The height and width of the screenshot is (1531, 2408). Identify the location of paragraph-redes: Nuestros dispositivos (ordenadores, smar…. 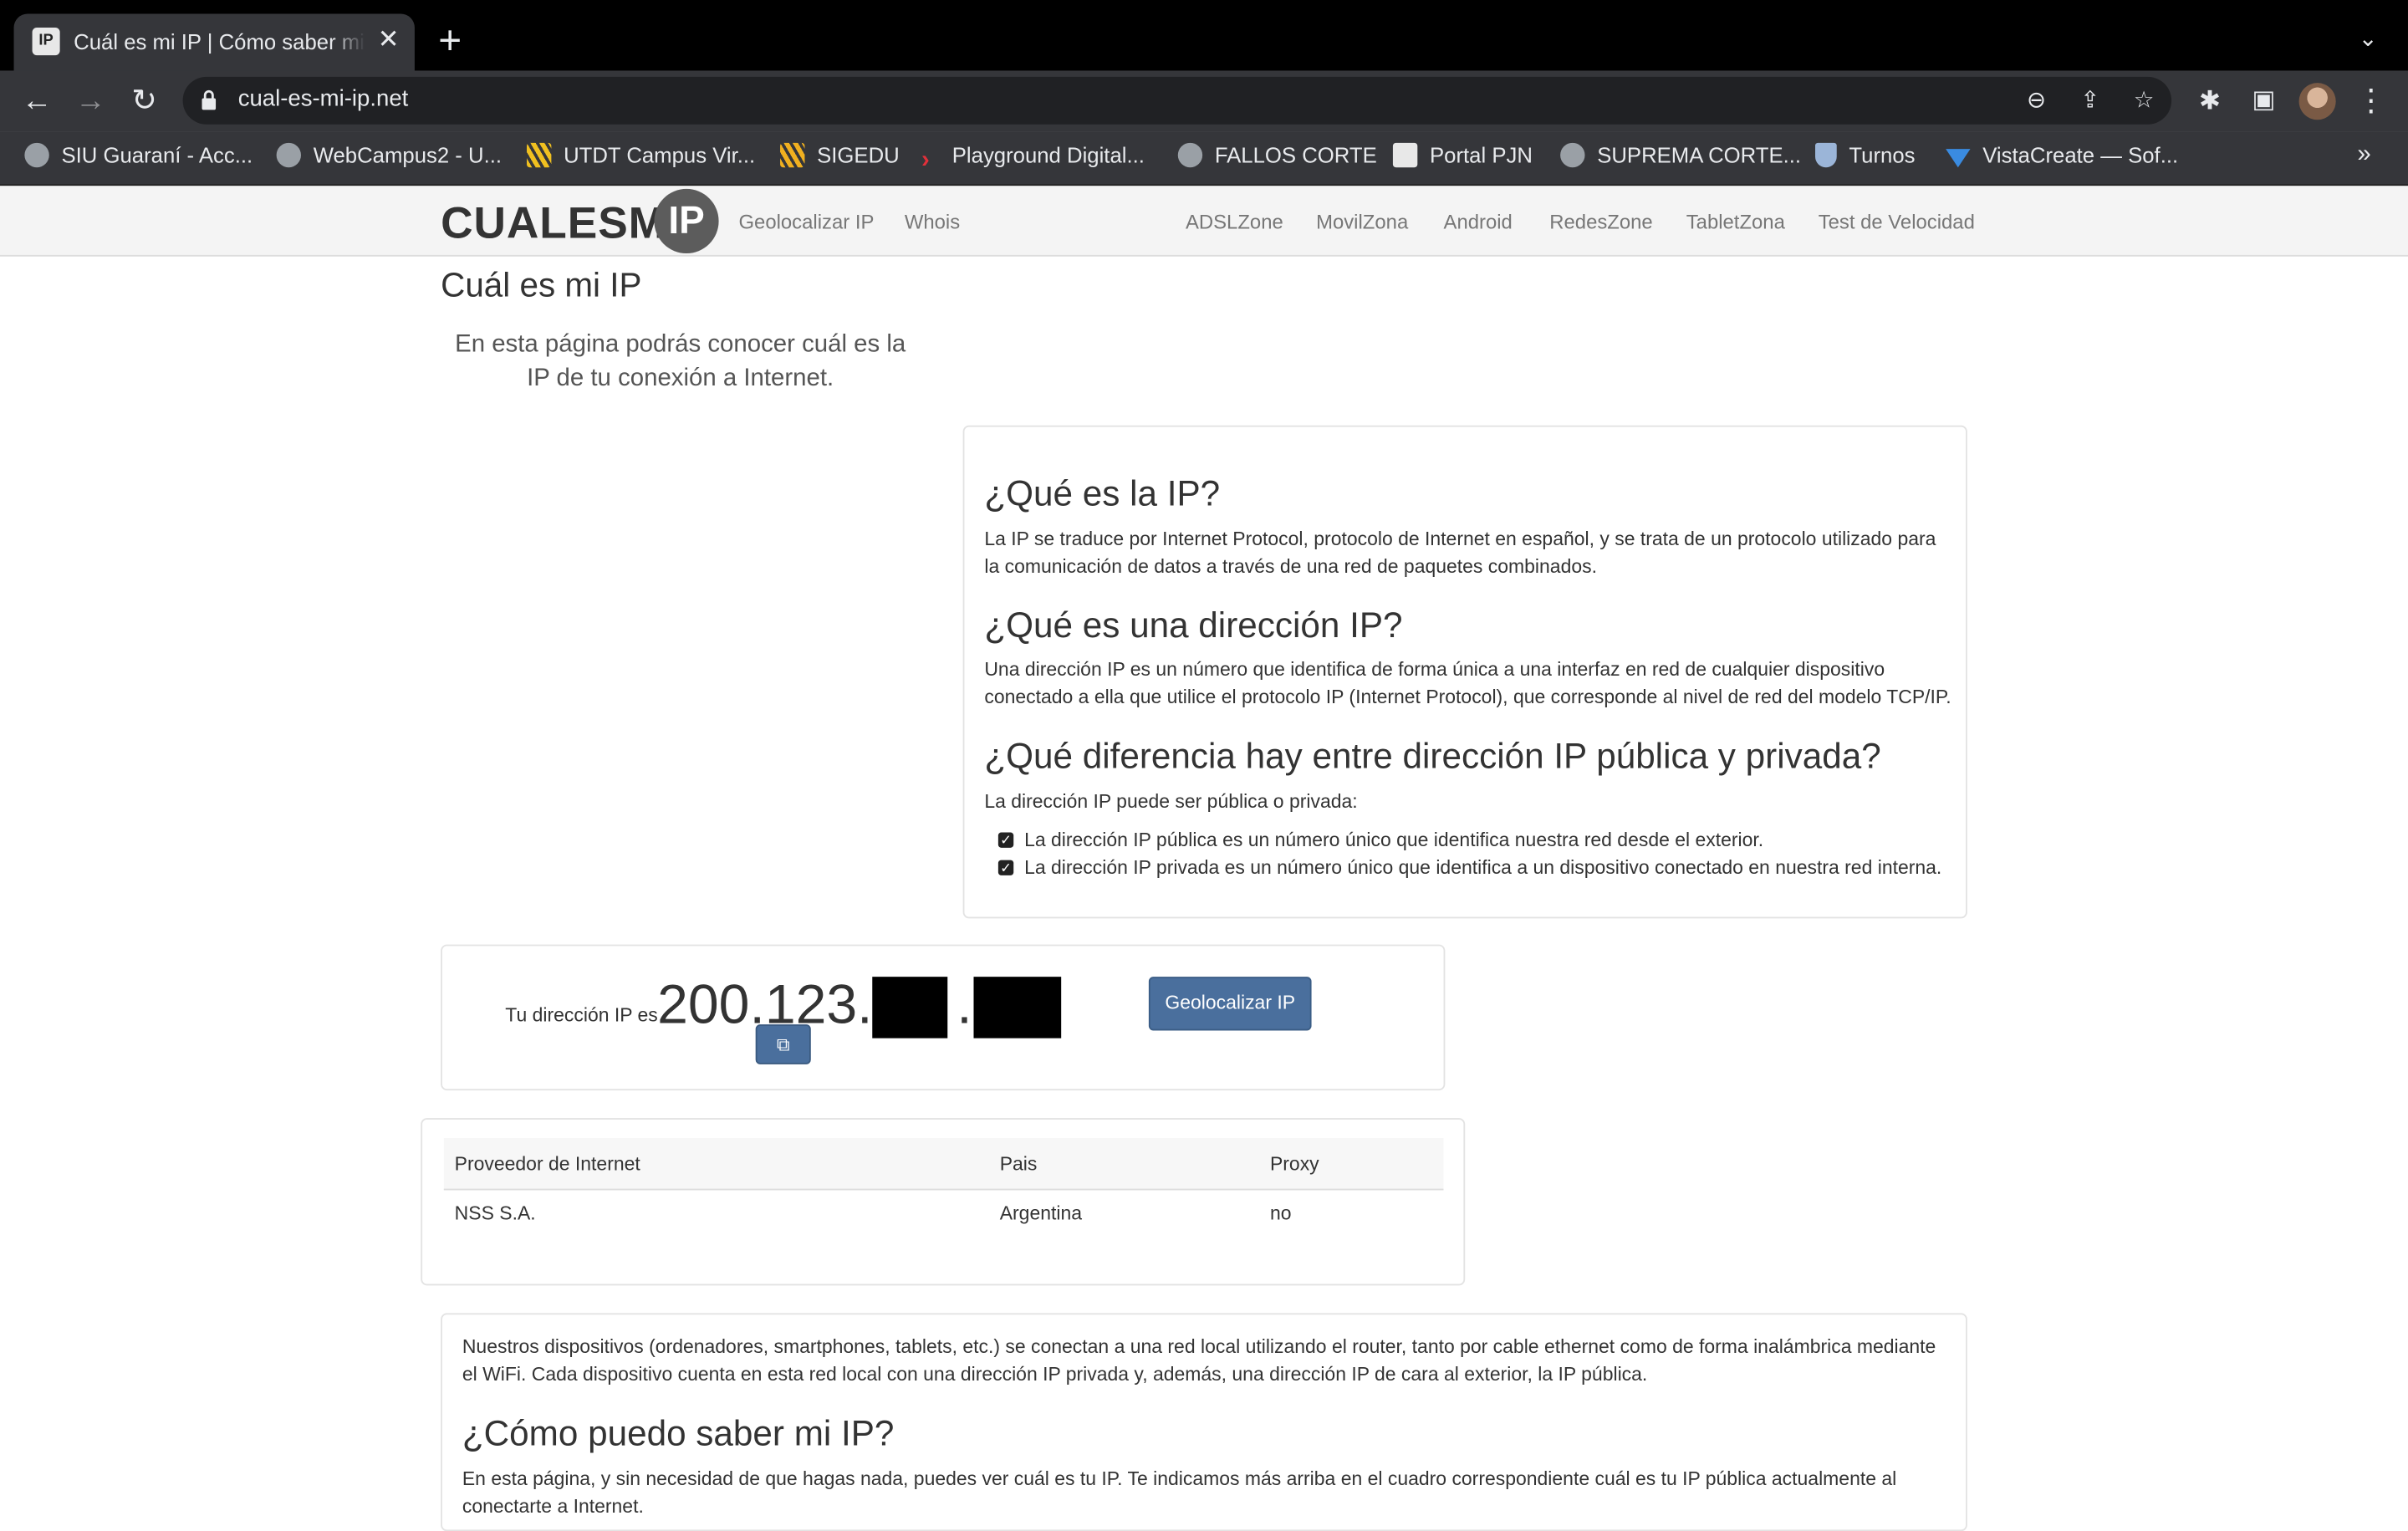
(1199, 1360).